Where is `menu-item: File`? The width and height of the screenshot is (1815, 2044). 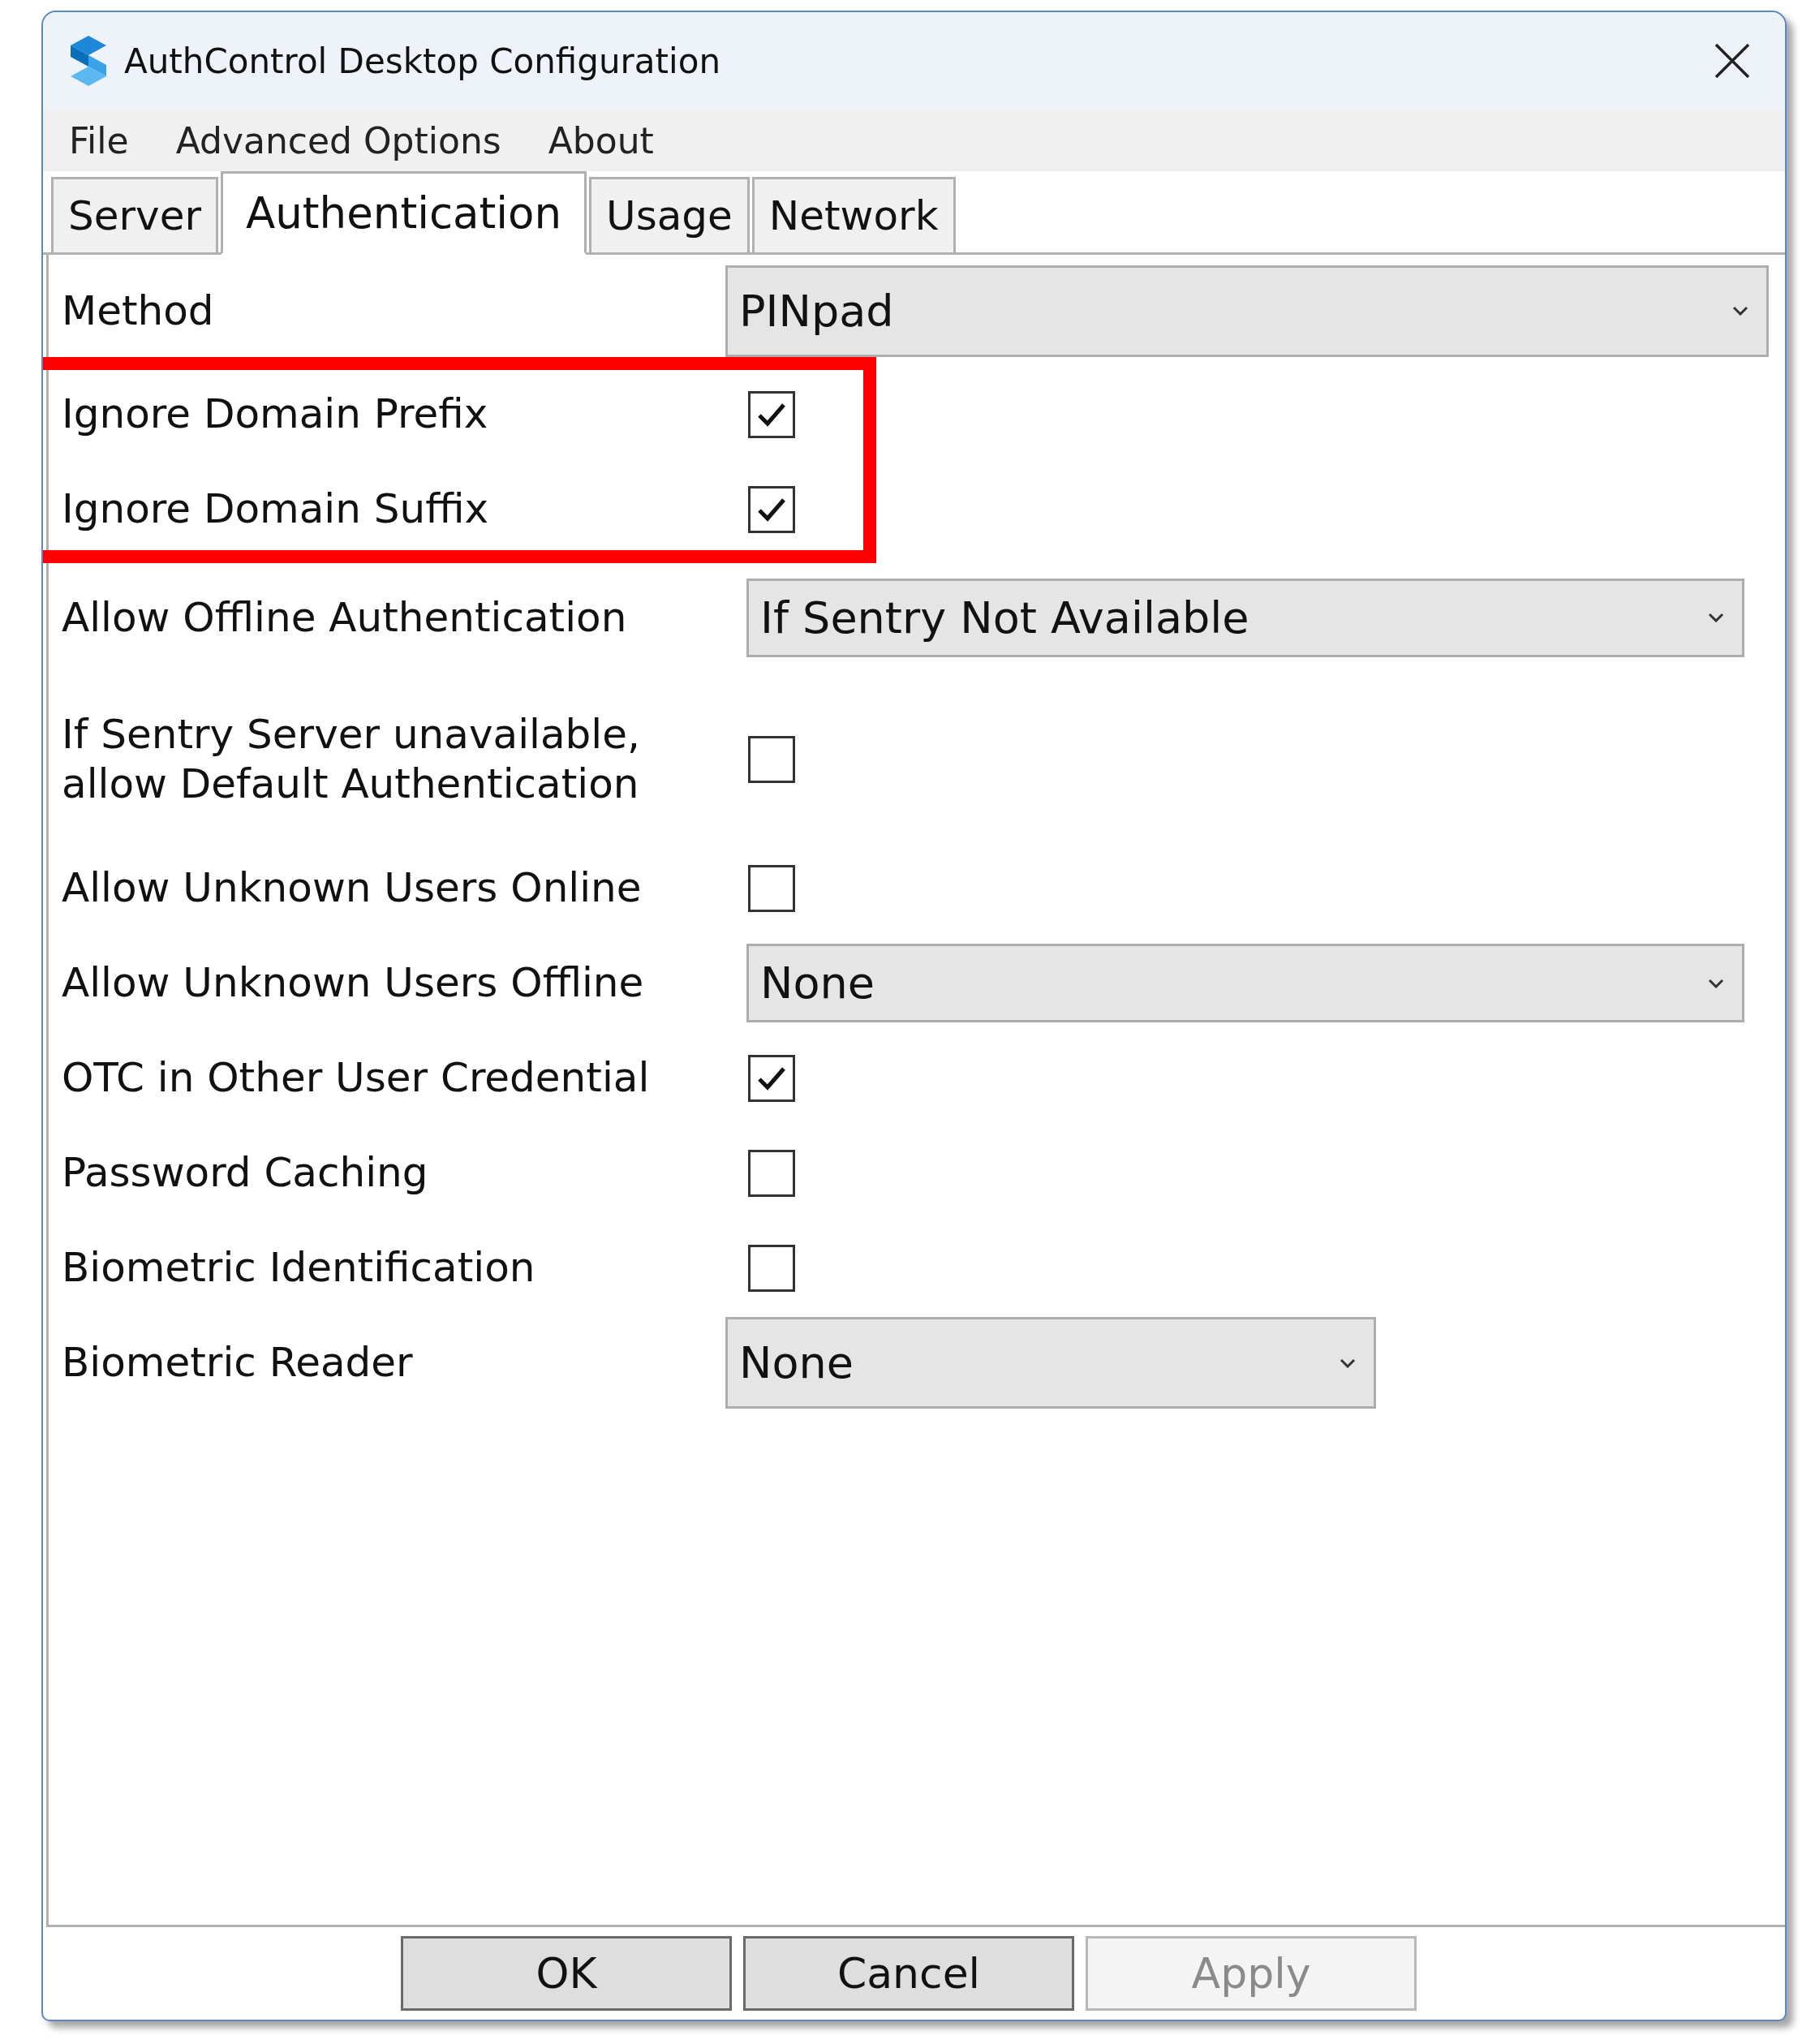
menu-item: File is located at coordinates (99, 140).